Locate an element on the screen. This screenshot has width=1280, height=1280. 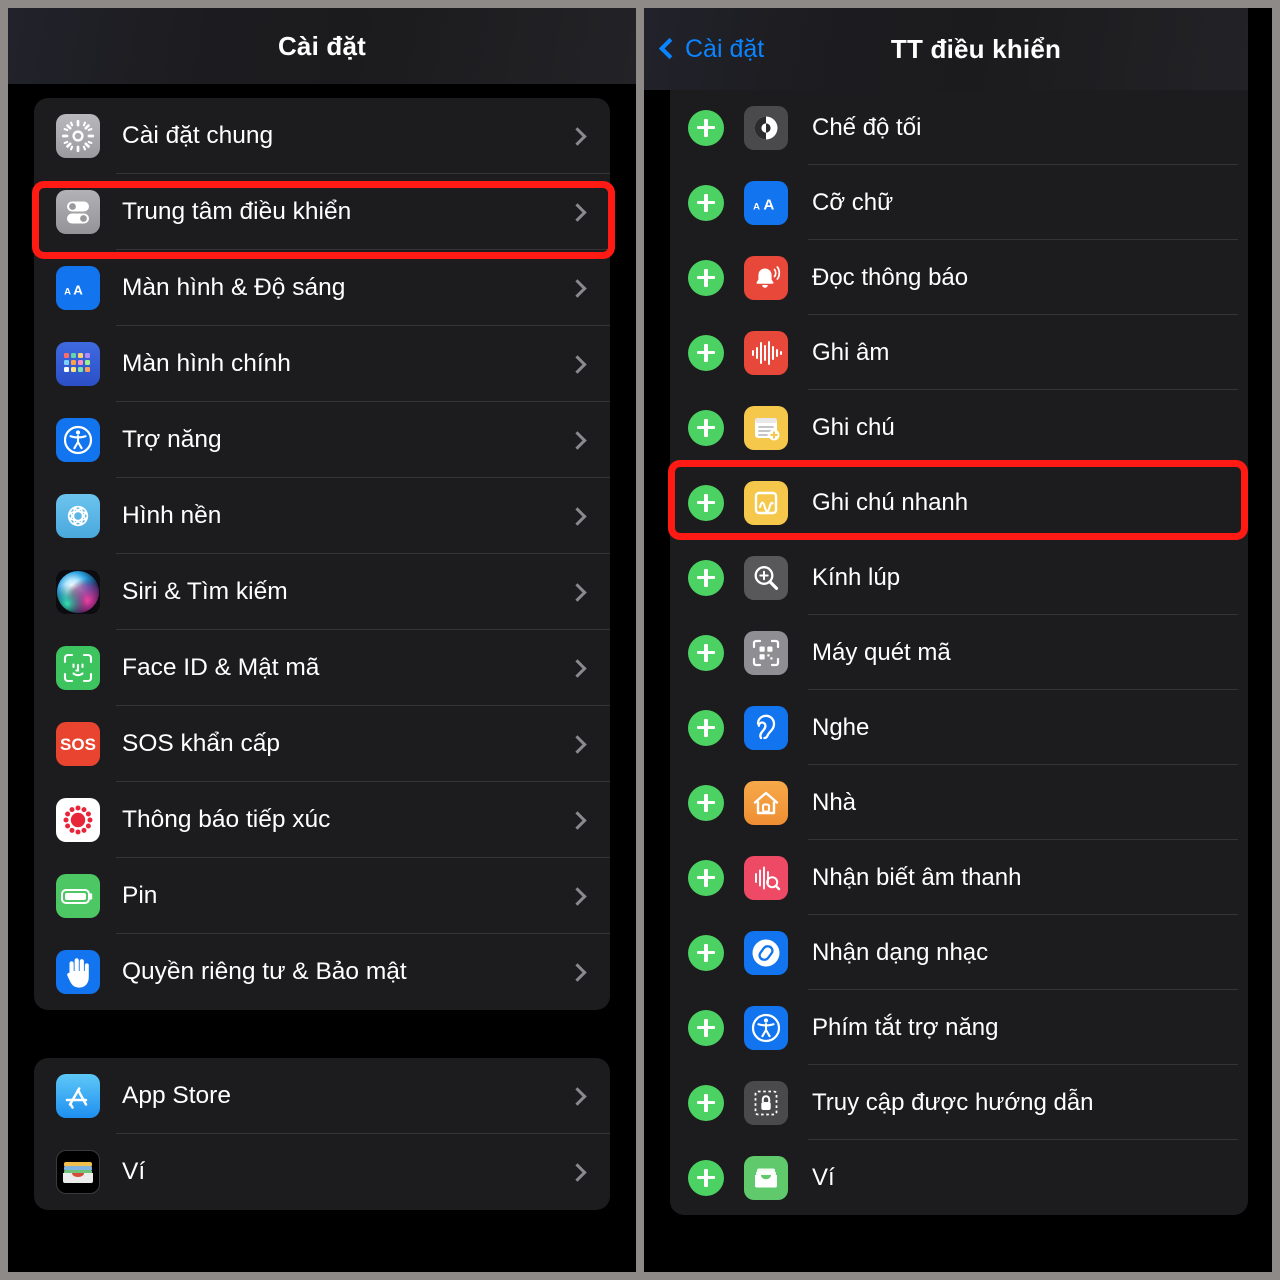
sos-icon: SOS is located at coordinates (78, 744).